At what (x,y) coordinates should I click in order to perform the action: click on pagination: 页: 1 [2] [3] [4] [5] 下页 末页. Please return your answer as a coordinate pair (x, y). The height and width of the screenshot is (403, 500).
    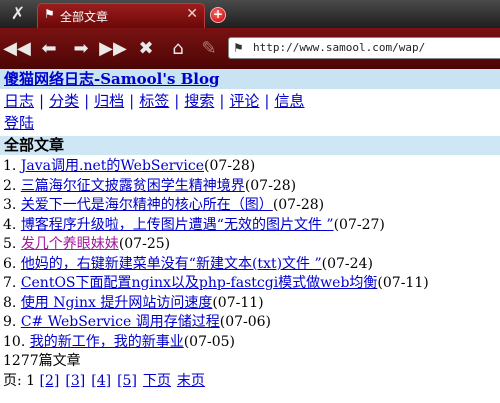
    Looking at the image, I should click on (250, 381).